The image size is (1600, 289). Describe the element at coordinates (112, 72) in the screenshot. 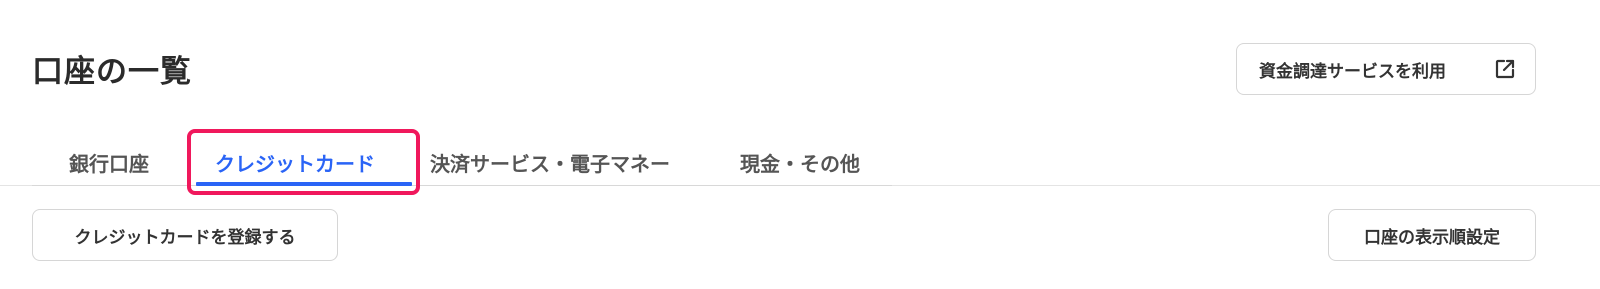

I see `page-title: 口座の一覧` at that location.